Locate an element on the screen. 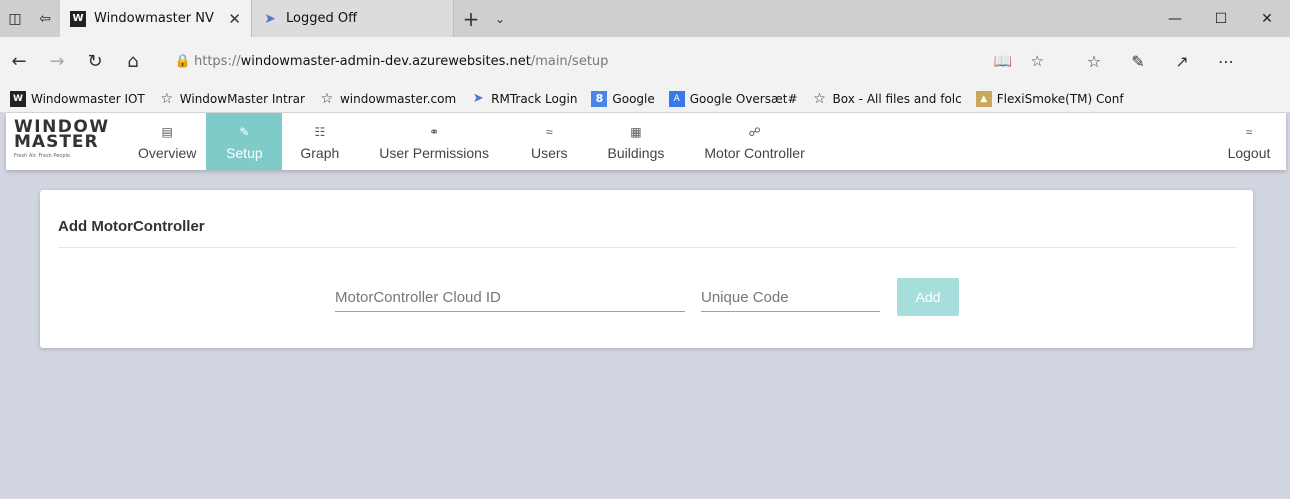 The image size is (1290, 499). flexismoke-icon: ▲ is located at coordinates (983, 98).